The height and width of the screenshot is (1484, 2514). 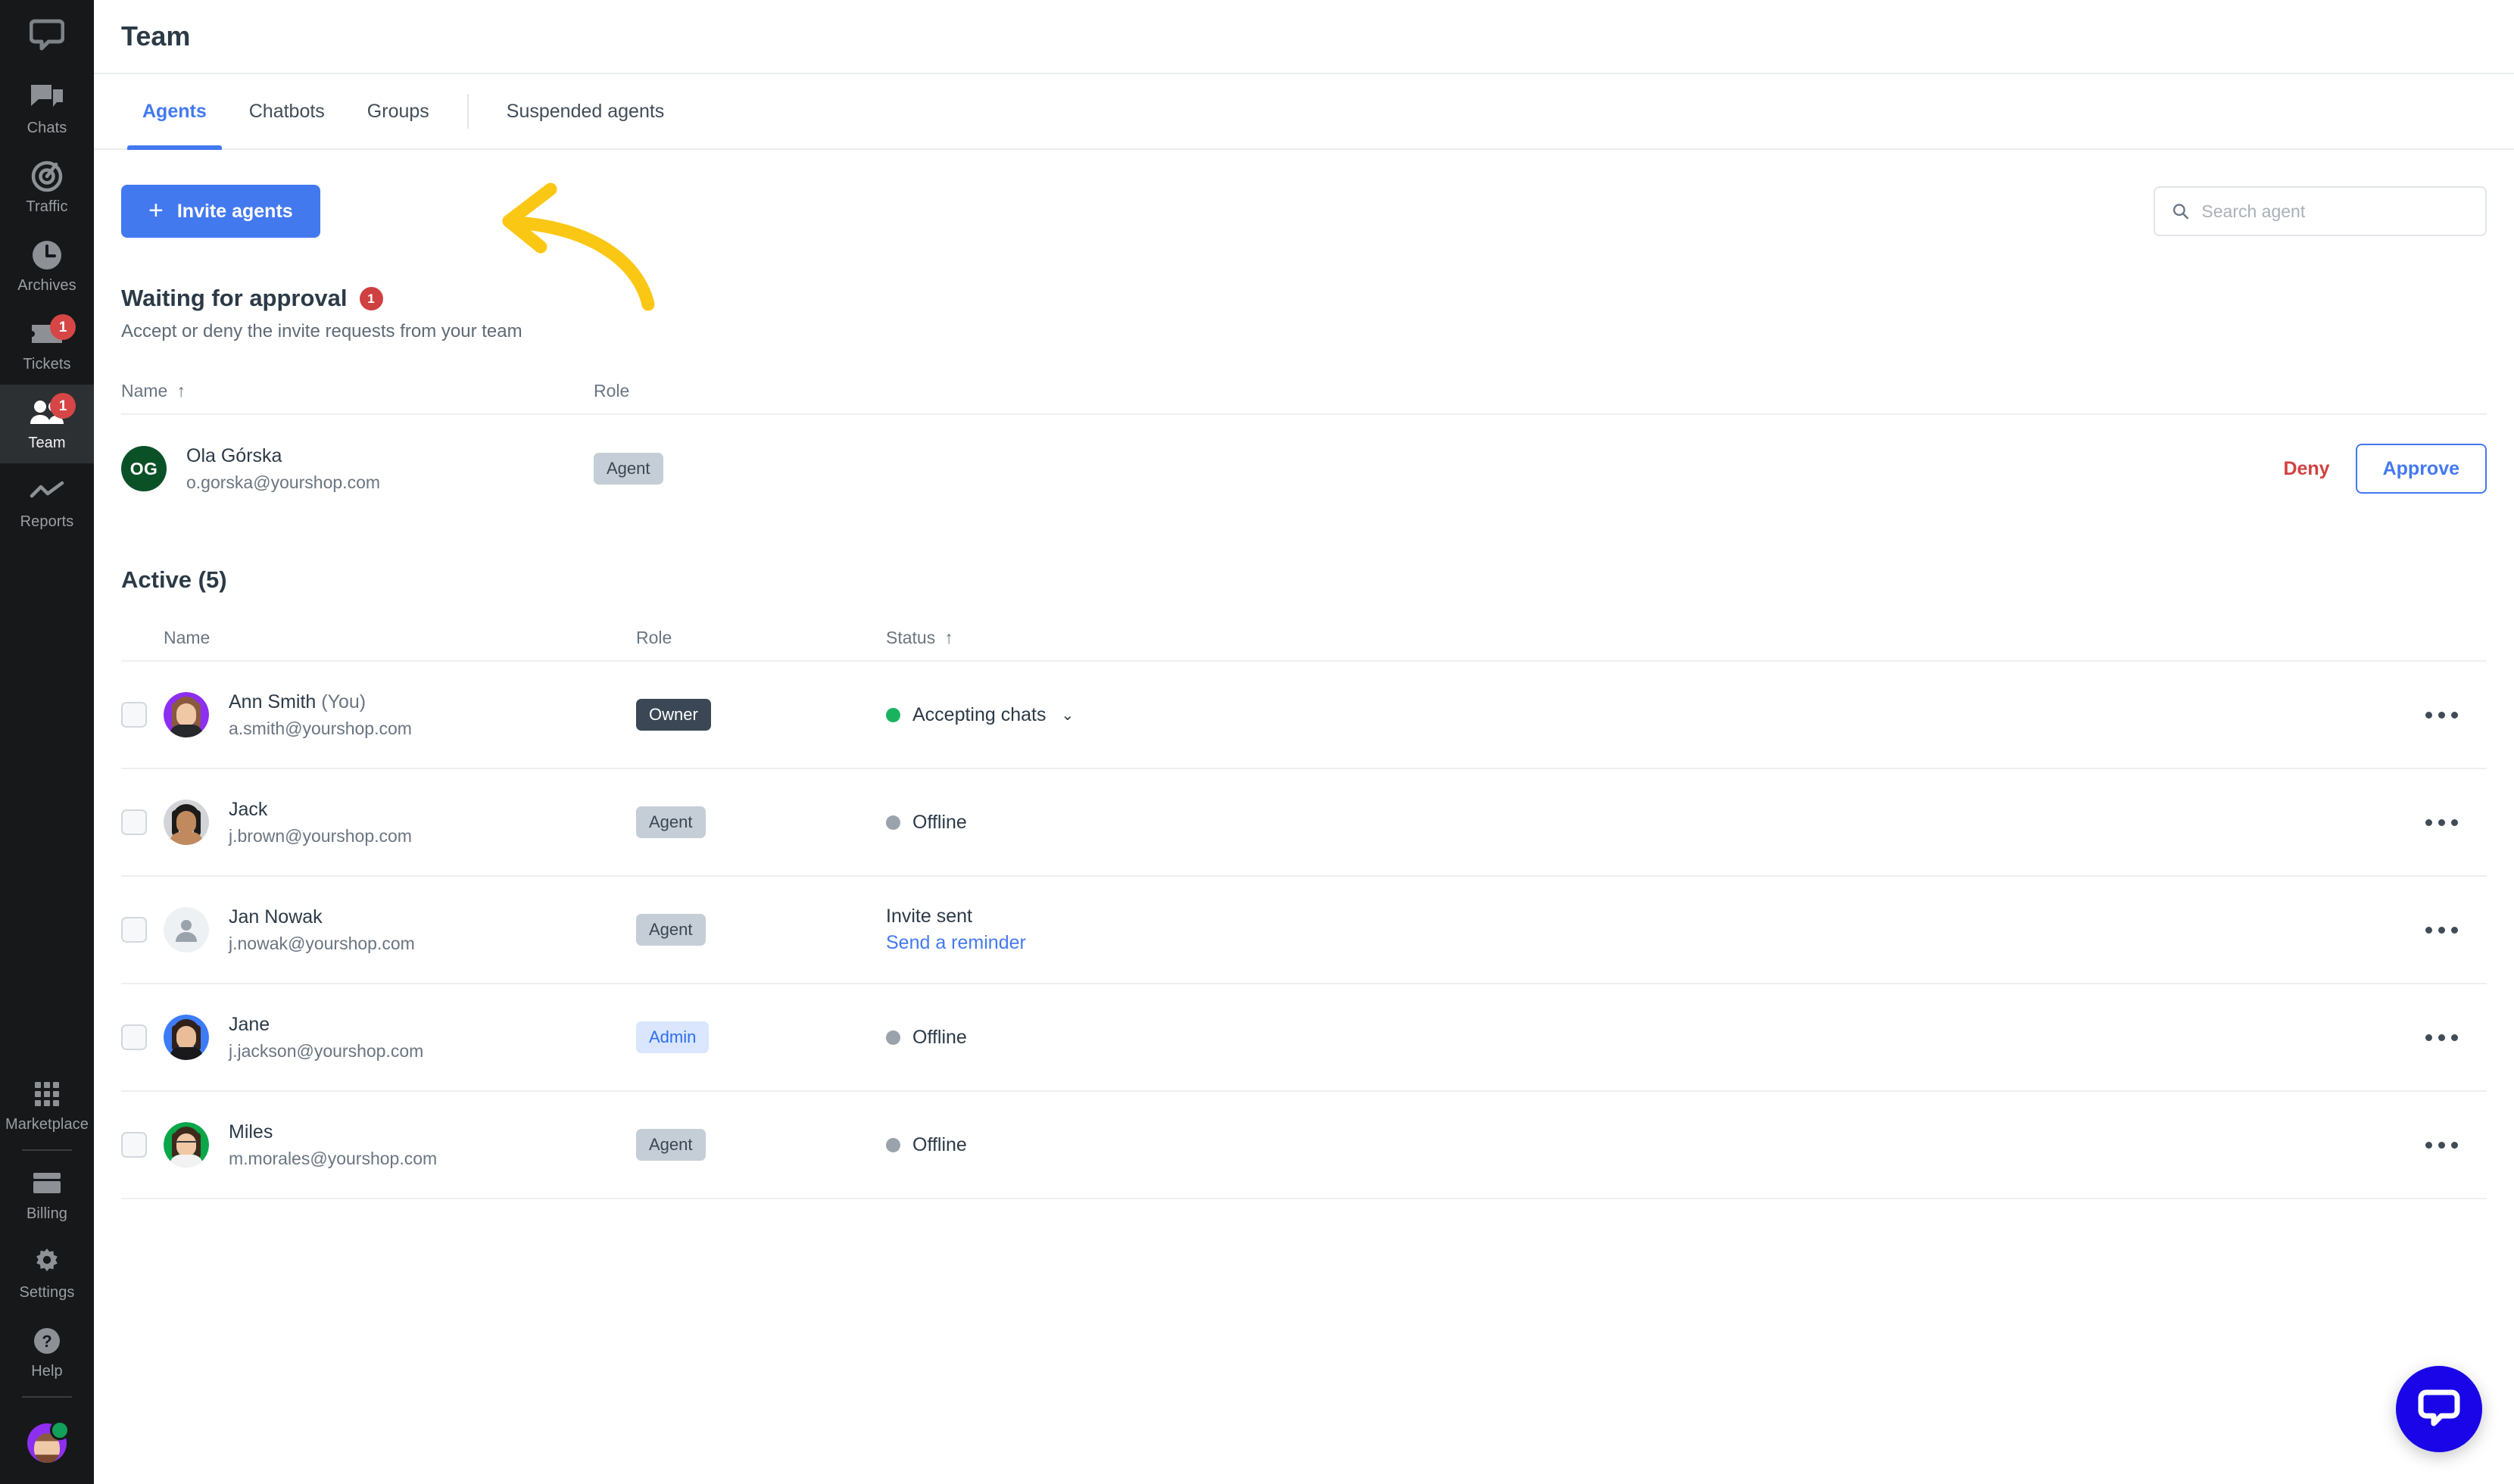 I want to click on agent-email: j.brown@yourshop.com, so click(x=320, y=835).